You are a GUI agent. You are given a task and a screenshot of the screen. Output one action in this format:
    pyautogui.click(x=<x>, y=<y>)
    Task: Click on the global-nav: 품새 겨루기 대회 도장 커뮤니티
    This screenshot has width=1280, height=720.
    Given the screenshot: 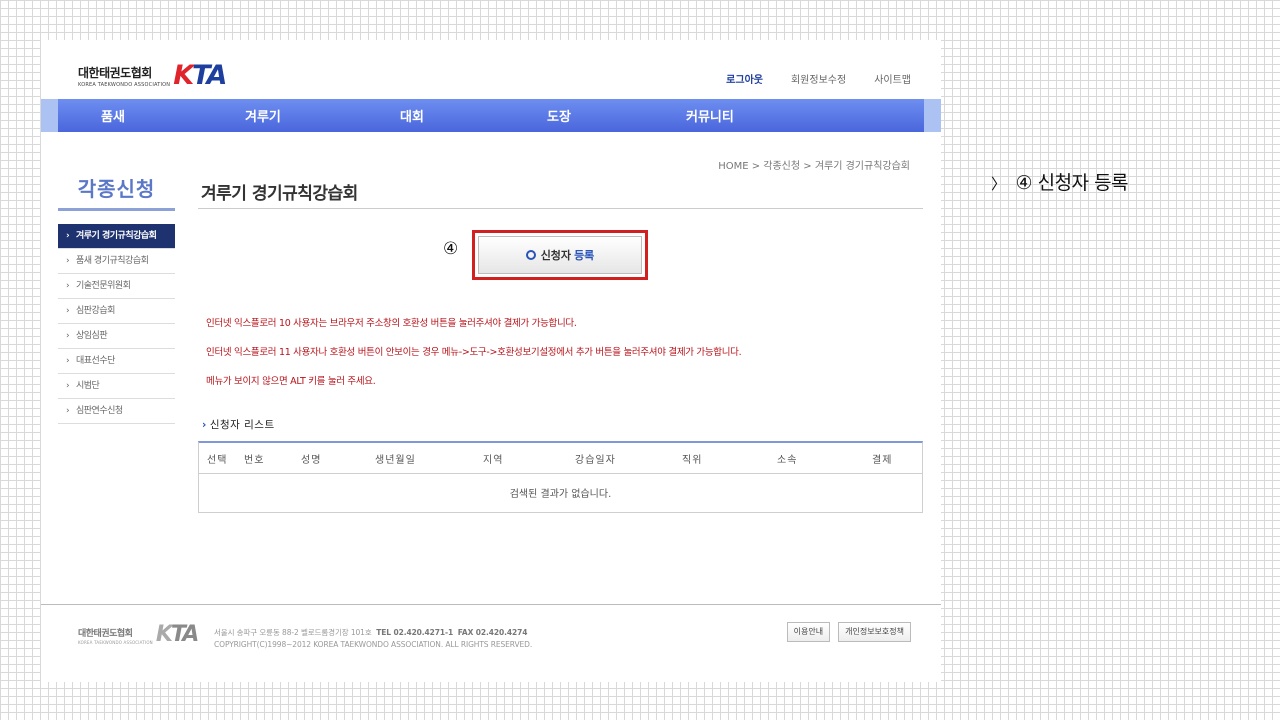 What is the action you would take?
    pyautogui.click(x=491, y=115)
    